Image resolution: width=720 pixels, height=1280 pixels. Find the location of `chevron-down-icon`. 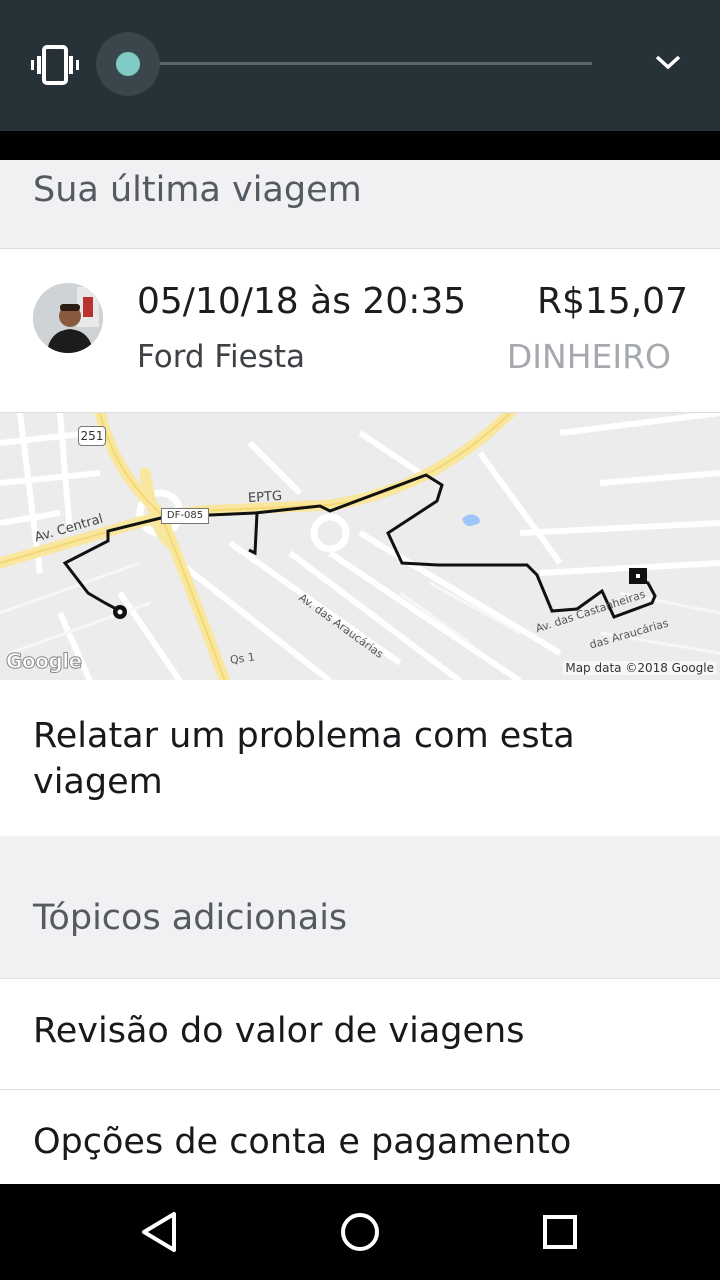

chevron-down-icon is located at coordinates (668, 62).